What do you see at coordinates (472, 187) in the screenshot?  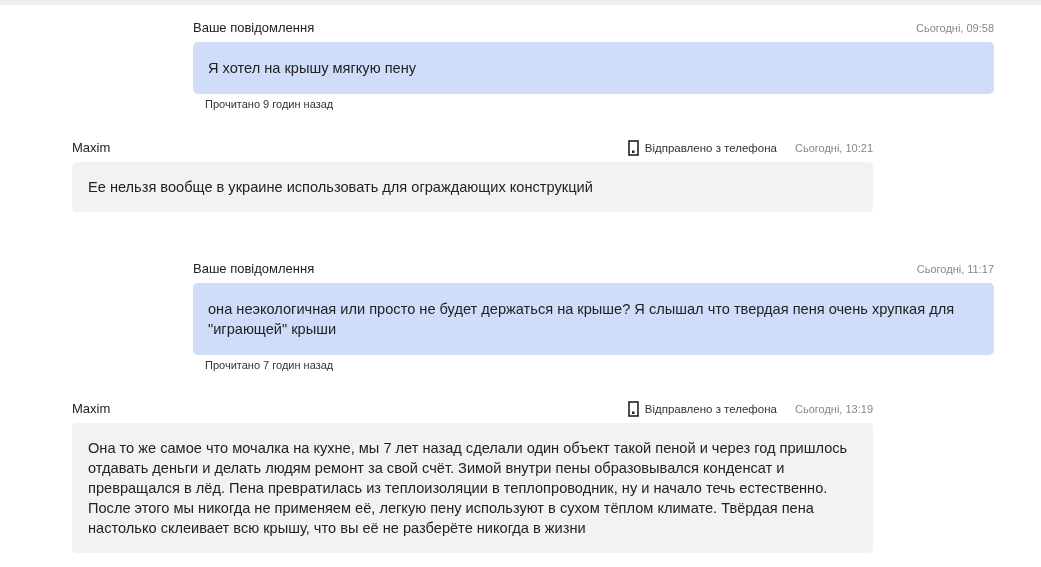 I see `message-bubble: Ее нельзя вообще в украине использовать для ограждающих конструкций` at bounding box center [472, 187].